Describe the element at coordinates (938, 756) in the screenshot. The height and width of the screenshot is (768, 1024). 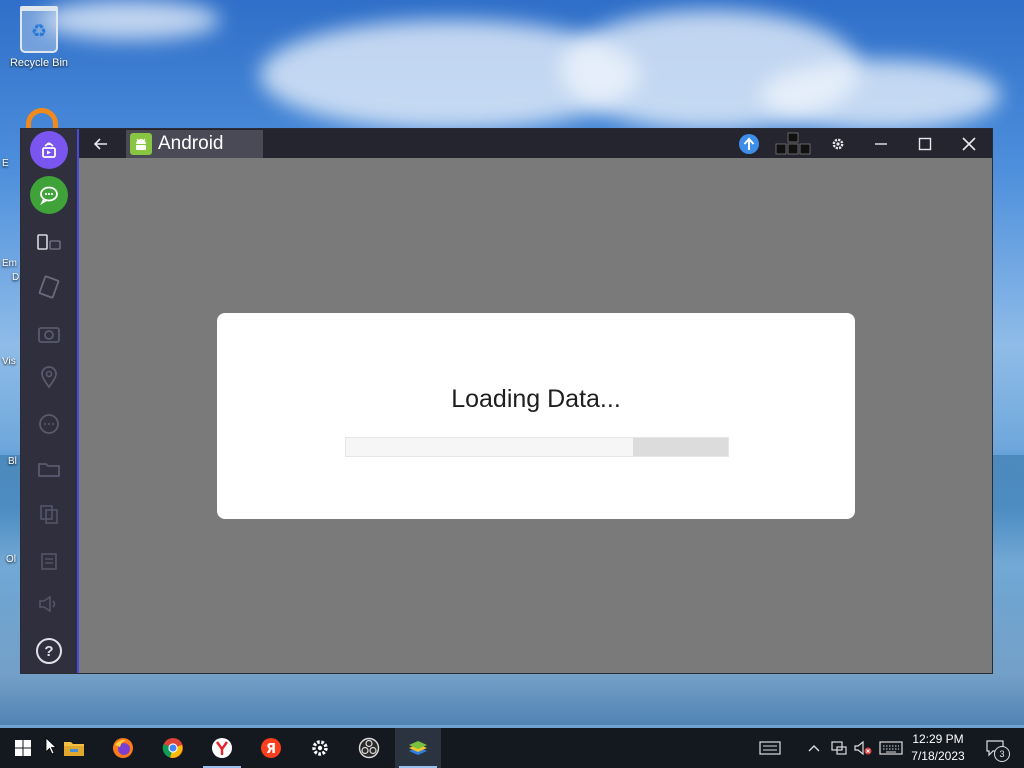
I see `clock-date: 7/18/2023` at that location.